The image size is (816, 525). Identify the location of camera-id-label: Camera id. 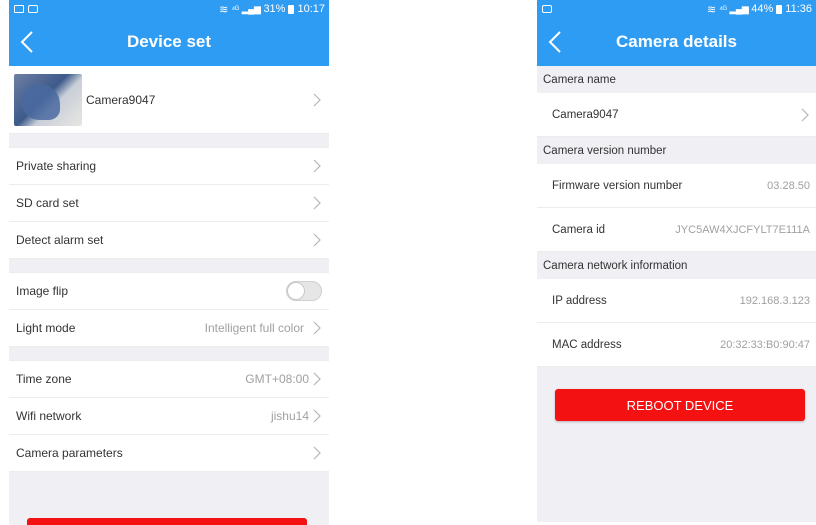
(579, 229).